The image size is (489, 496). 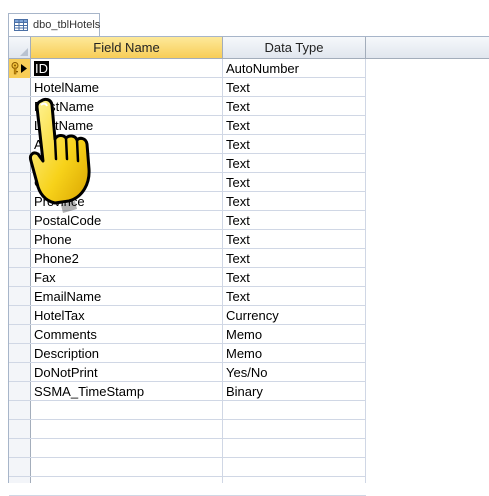 I want to click on field-name-text: Fax, so click(x=45, y=277).